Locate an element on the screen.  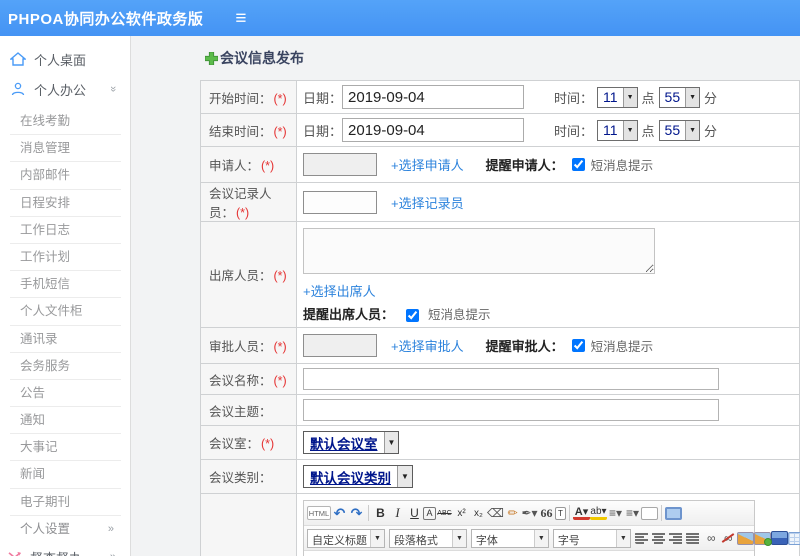
sidebar-item: 公告 is located at coordinates (65, 394).